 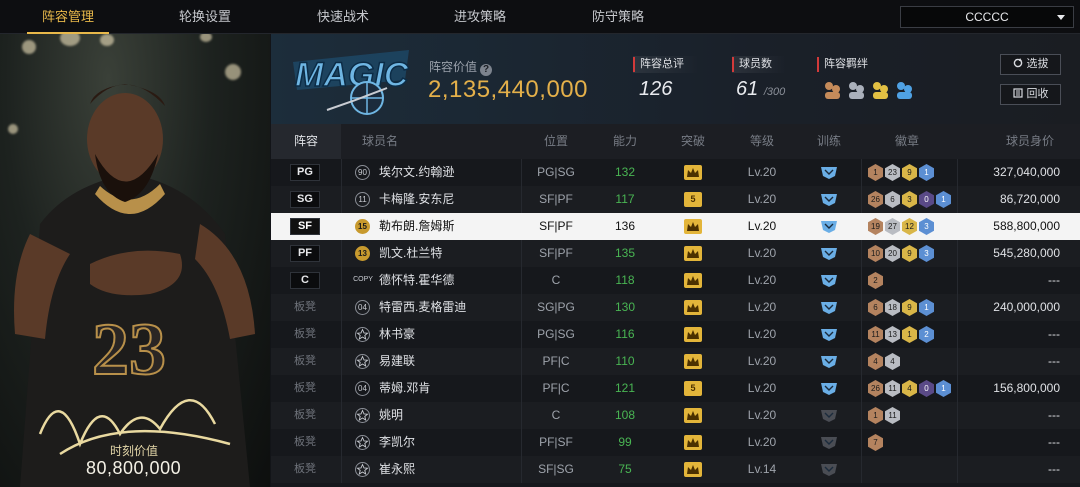 I want to click on tab-lineup-management: 阵容管理, so click(x=68, y=17).